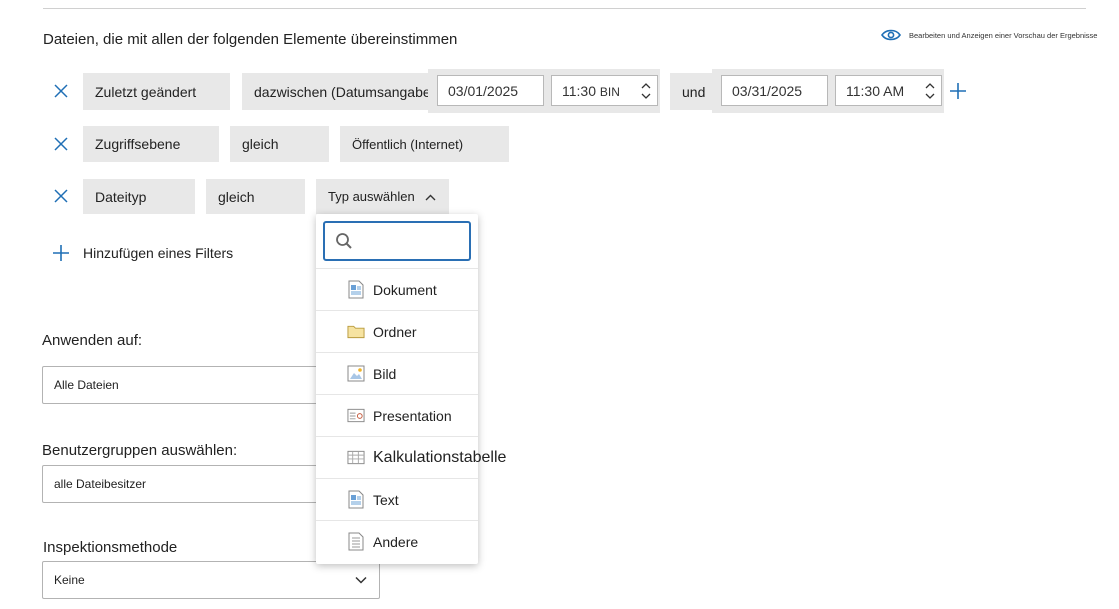  I want to click on text-file-icon, so click(356, 500).